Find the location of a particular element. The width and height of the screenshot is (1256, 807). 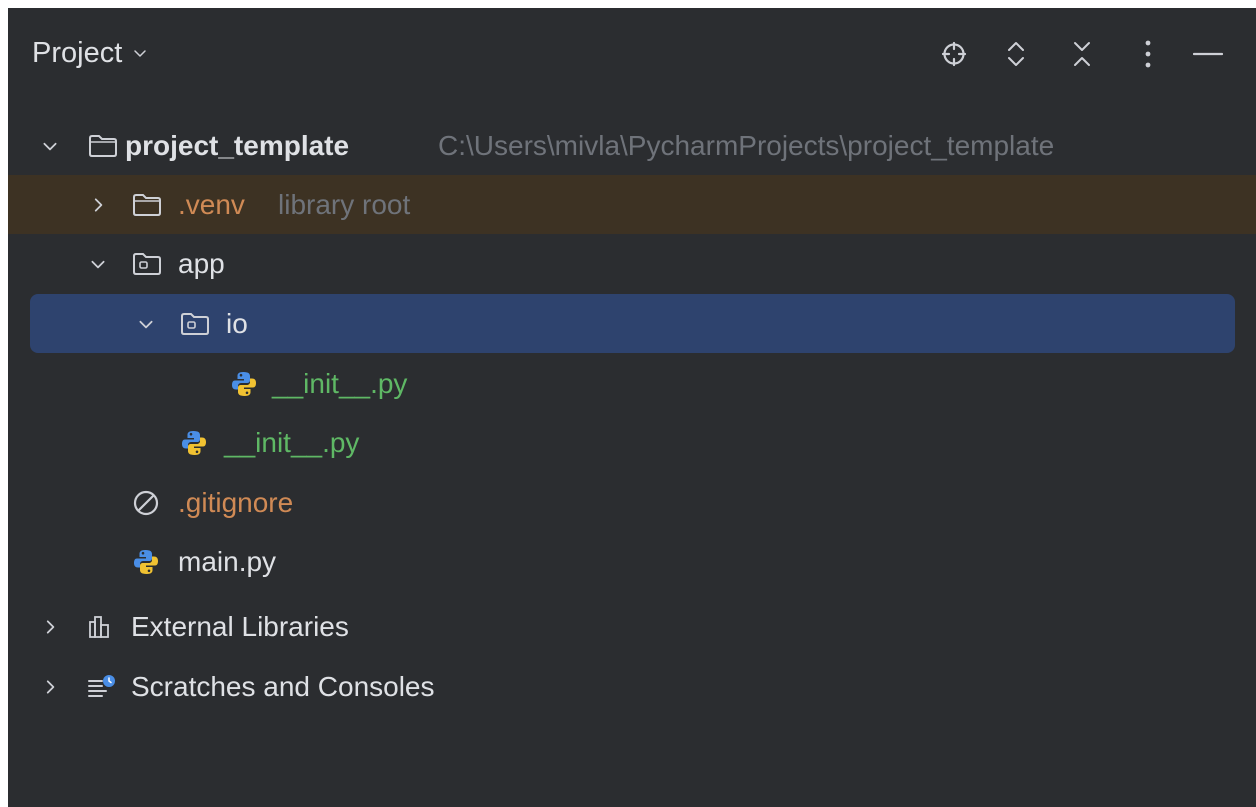

project-view-selector: Project is located at coordinates (90, 53).